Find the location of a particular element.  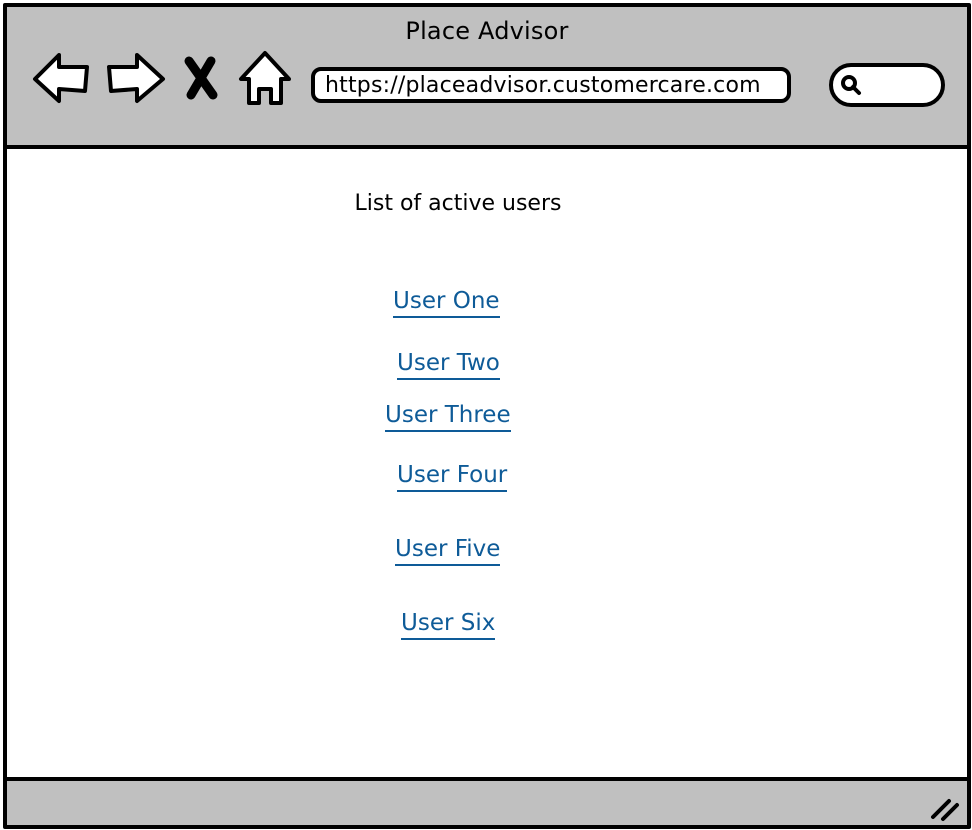

search-input is located at coordinates (887, 85).